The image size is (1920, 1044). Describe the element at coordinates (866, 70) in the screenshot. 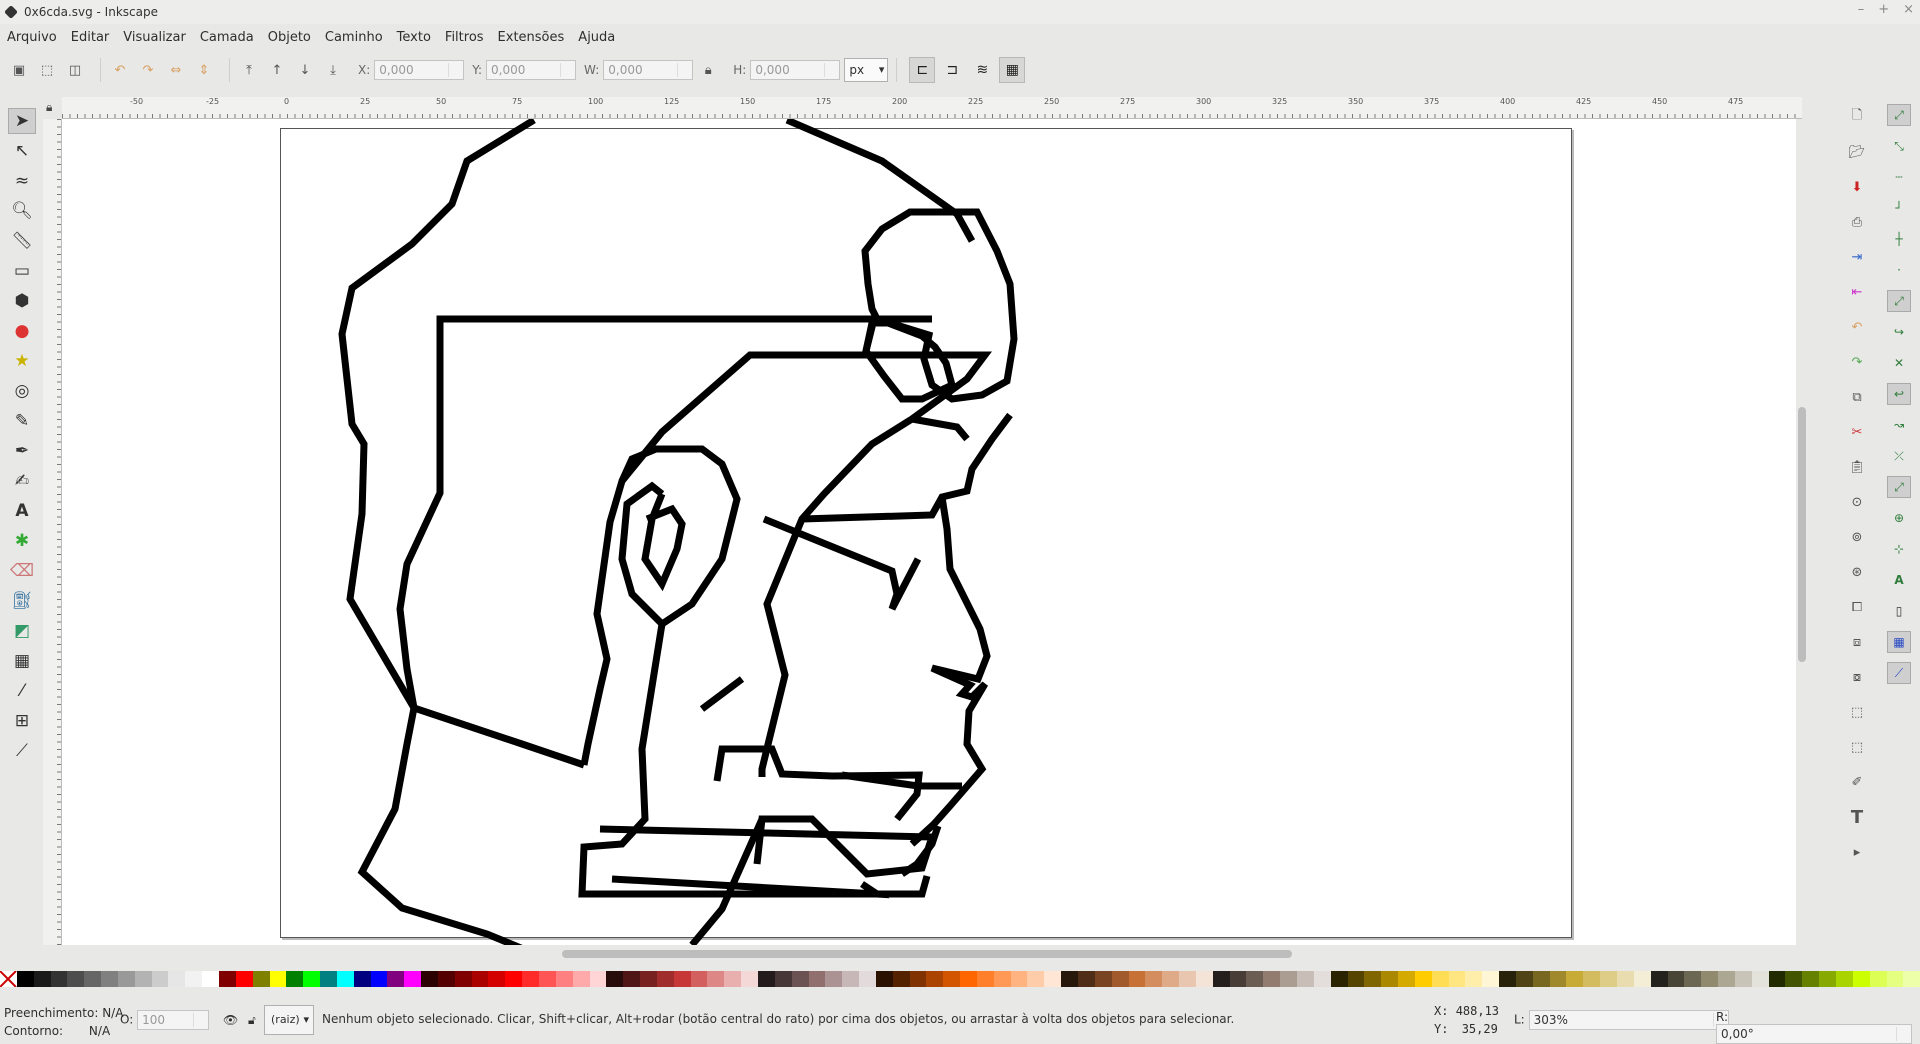

I see `unit-select: px` at that location.